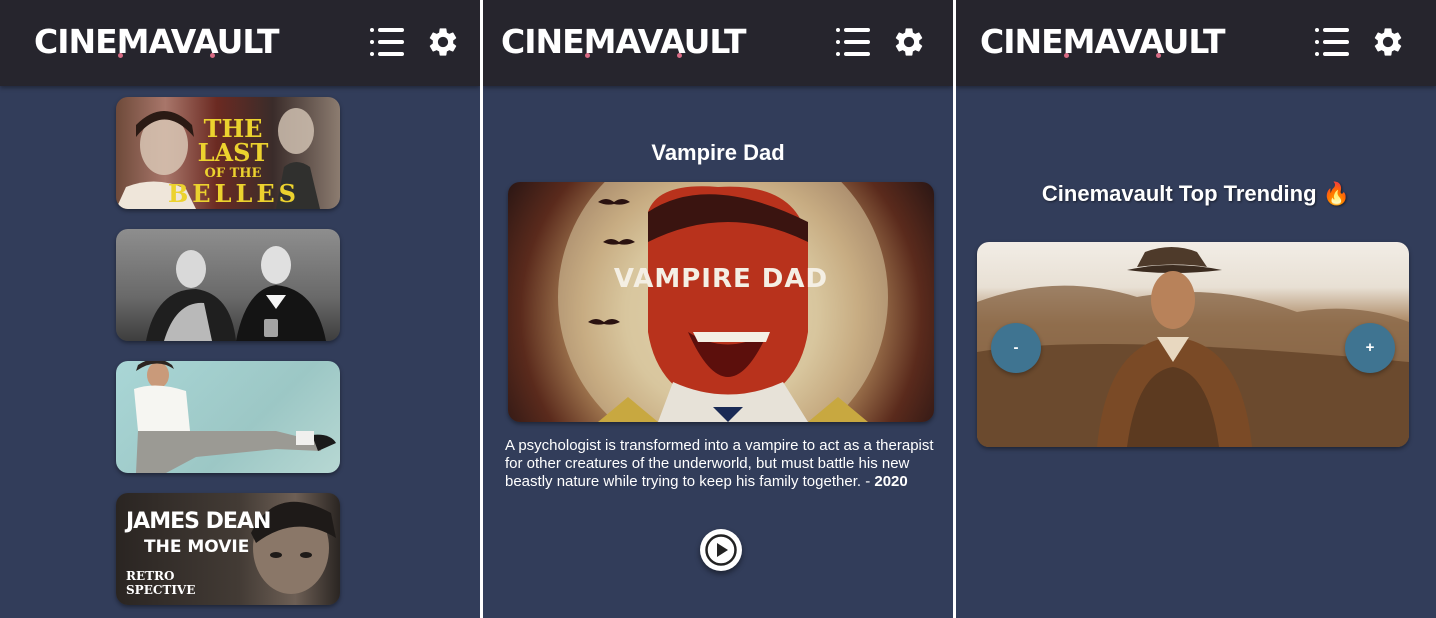 The height and width of the screenshot is (618, 1436). I want to click on fire-icon: 🔥, so click(1336, 193).